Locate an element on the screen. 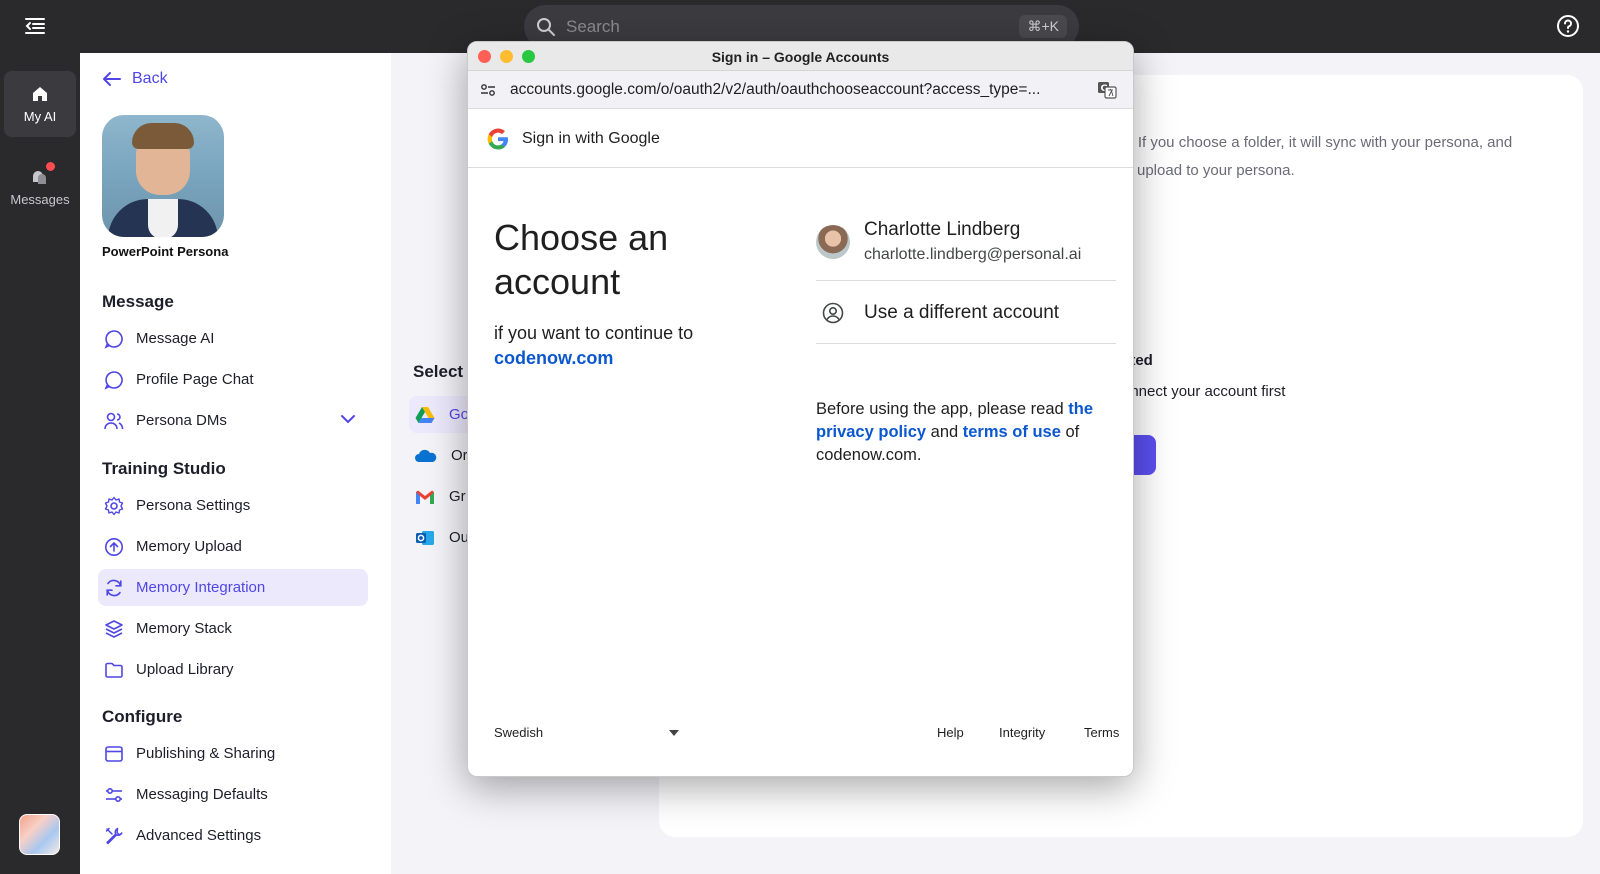 The height and width of the screenshot is (874, 1600). language-value: Swedish is located at coordinates (519, 732).